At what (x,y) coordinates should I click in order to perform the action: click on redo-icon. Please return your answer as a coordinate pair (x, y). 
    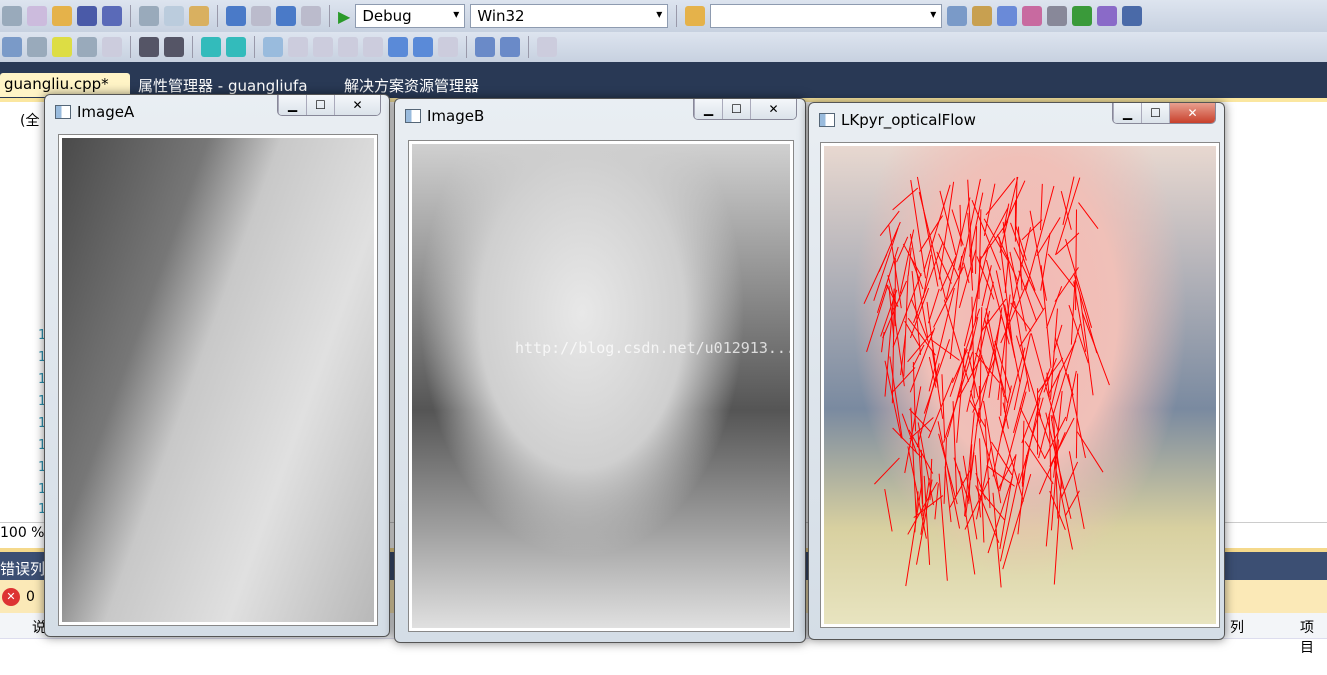
    Looking at the image, I should click on (261, 16).